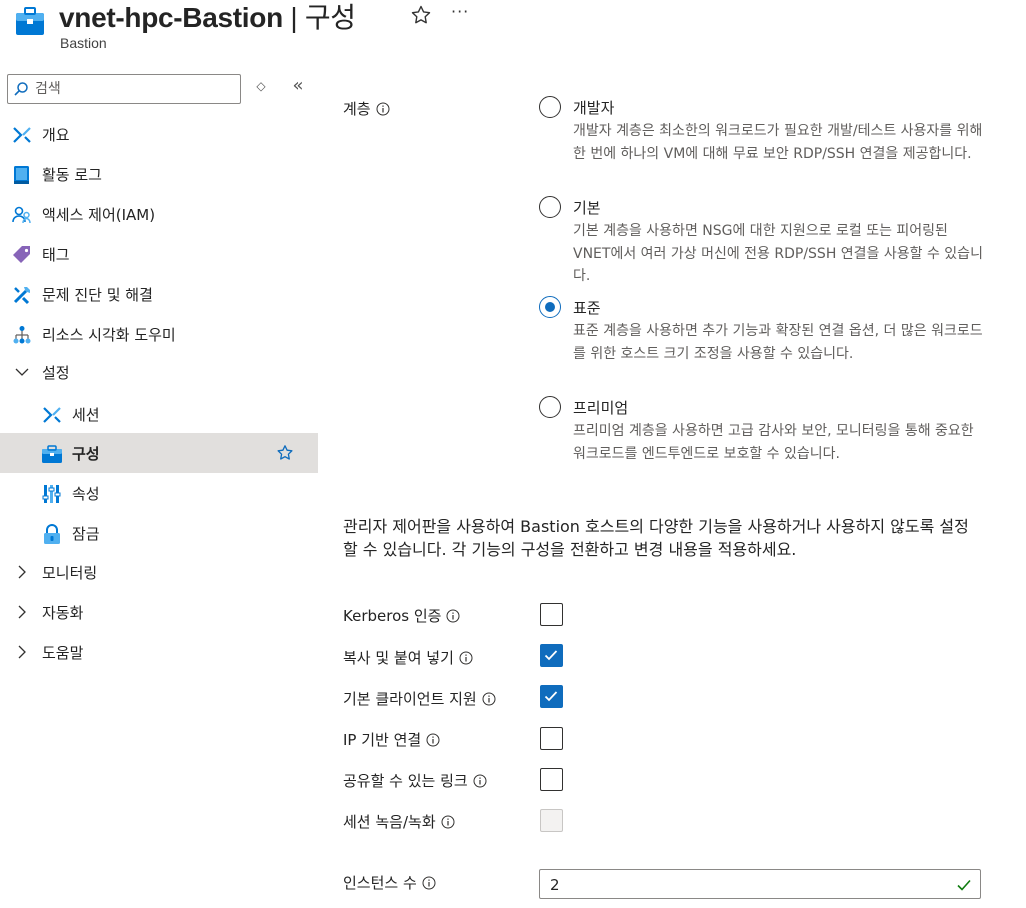 Image resolution: width=1026 pixels, height=908 pixels. I want to click on sidebar-group-automation: 자동화, so click(159, 612).